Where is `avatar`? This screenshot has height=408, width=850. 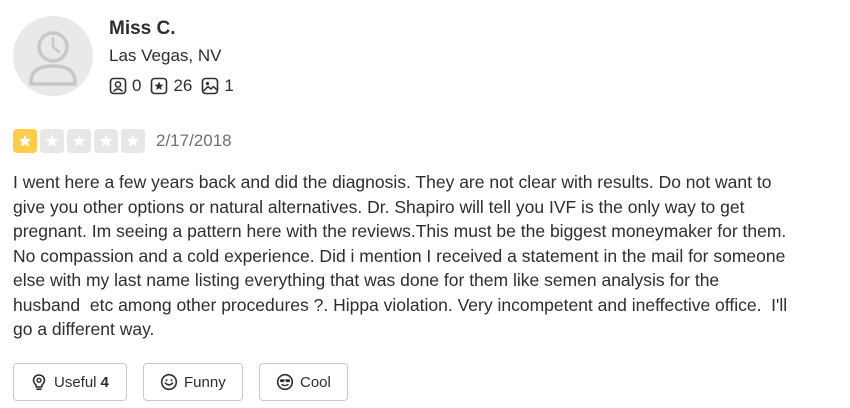 avatar is located at coordinates (53, 56).